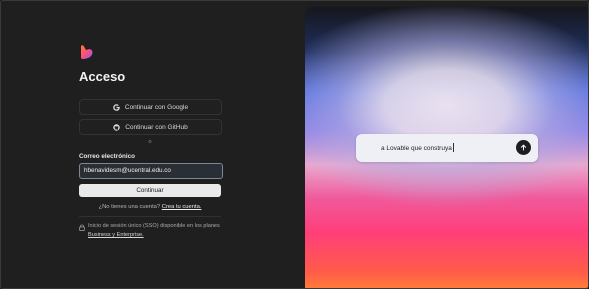  What do you see at coordinates (151, 171) in the screenshot?
I see `email-field: hbenavidesm@ucentral.edu.co` at bounding box center [151, 171].